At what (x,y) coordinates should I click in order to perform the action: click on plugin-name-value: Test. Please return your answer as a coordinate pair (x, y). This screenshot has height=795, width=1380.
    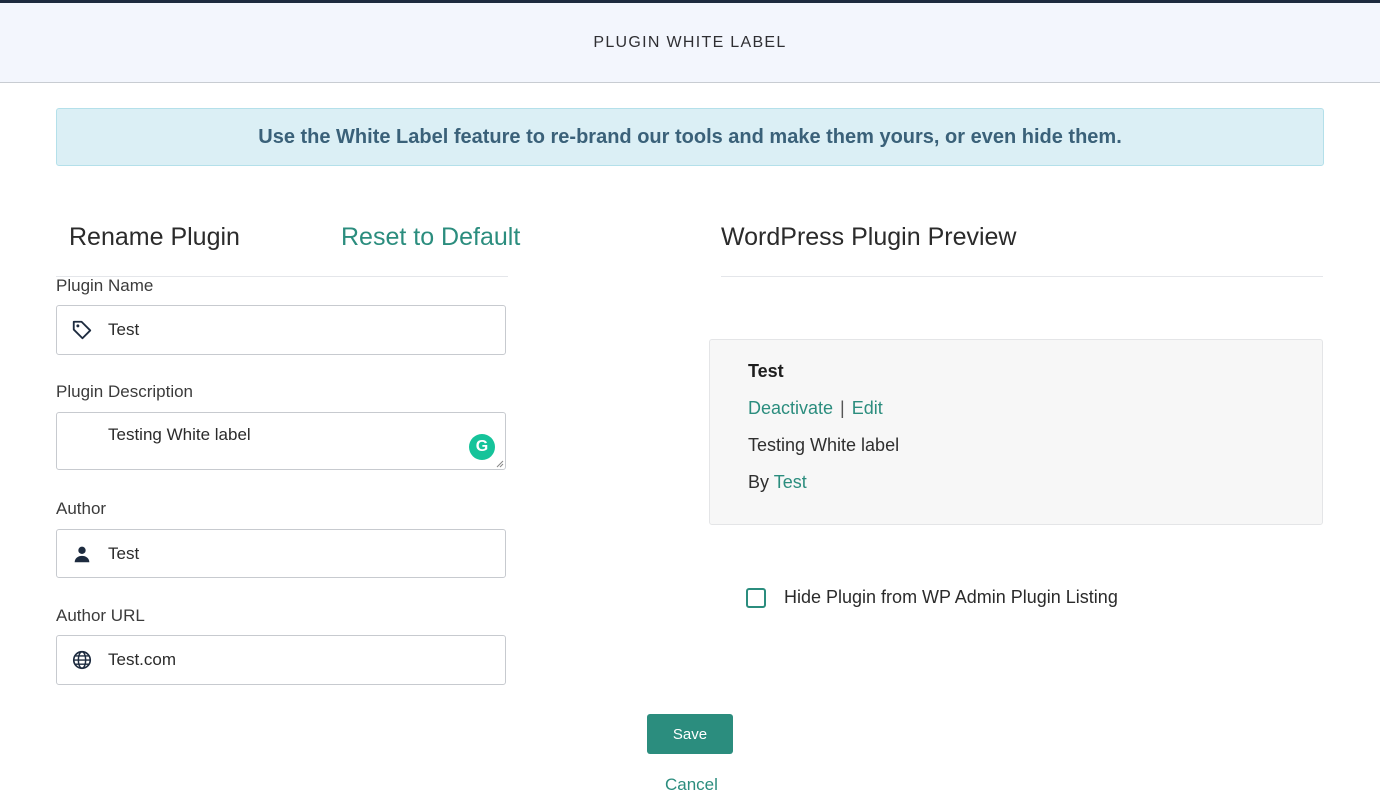
    Looking at the image, I should click on (124, 329).